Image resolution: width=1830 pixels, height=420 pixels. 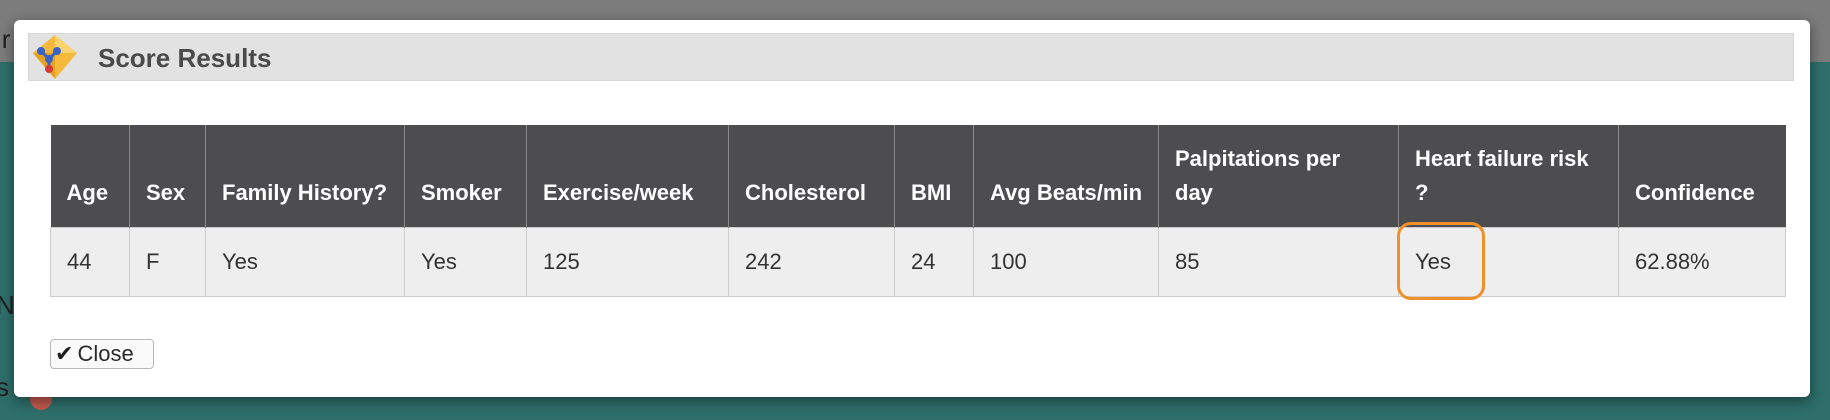 I want to click on column-header-smoker: Smoker, so click(x=465, y=176).